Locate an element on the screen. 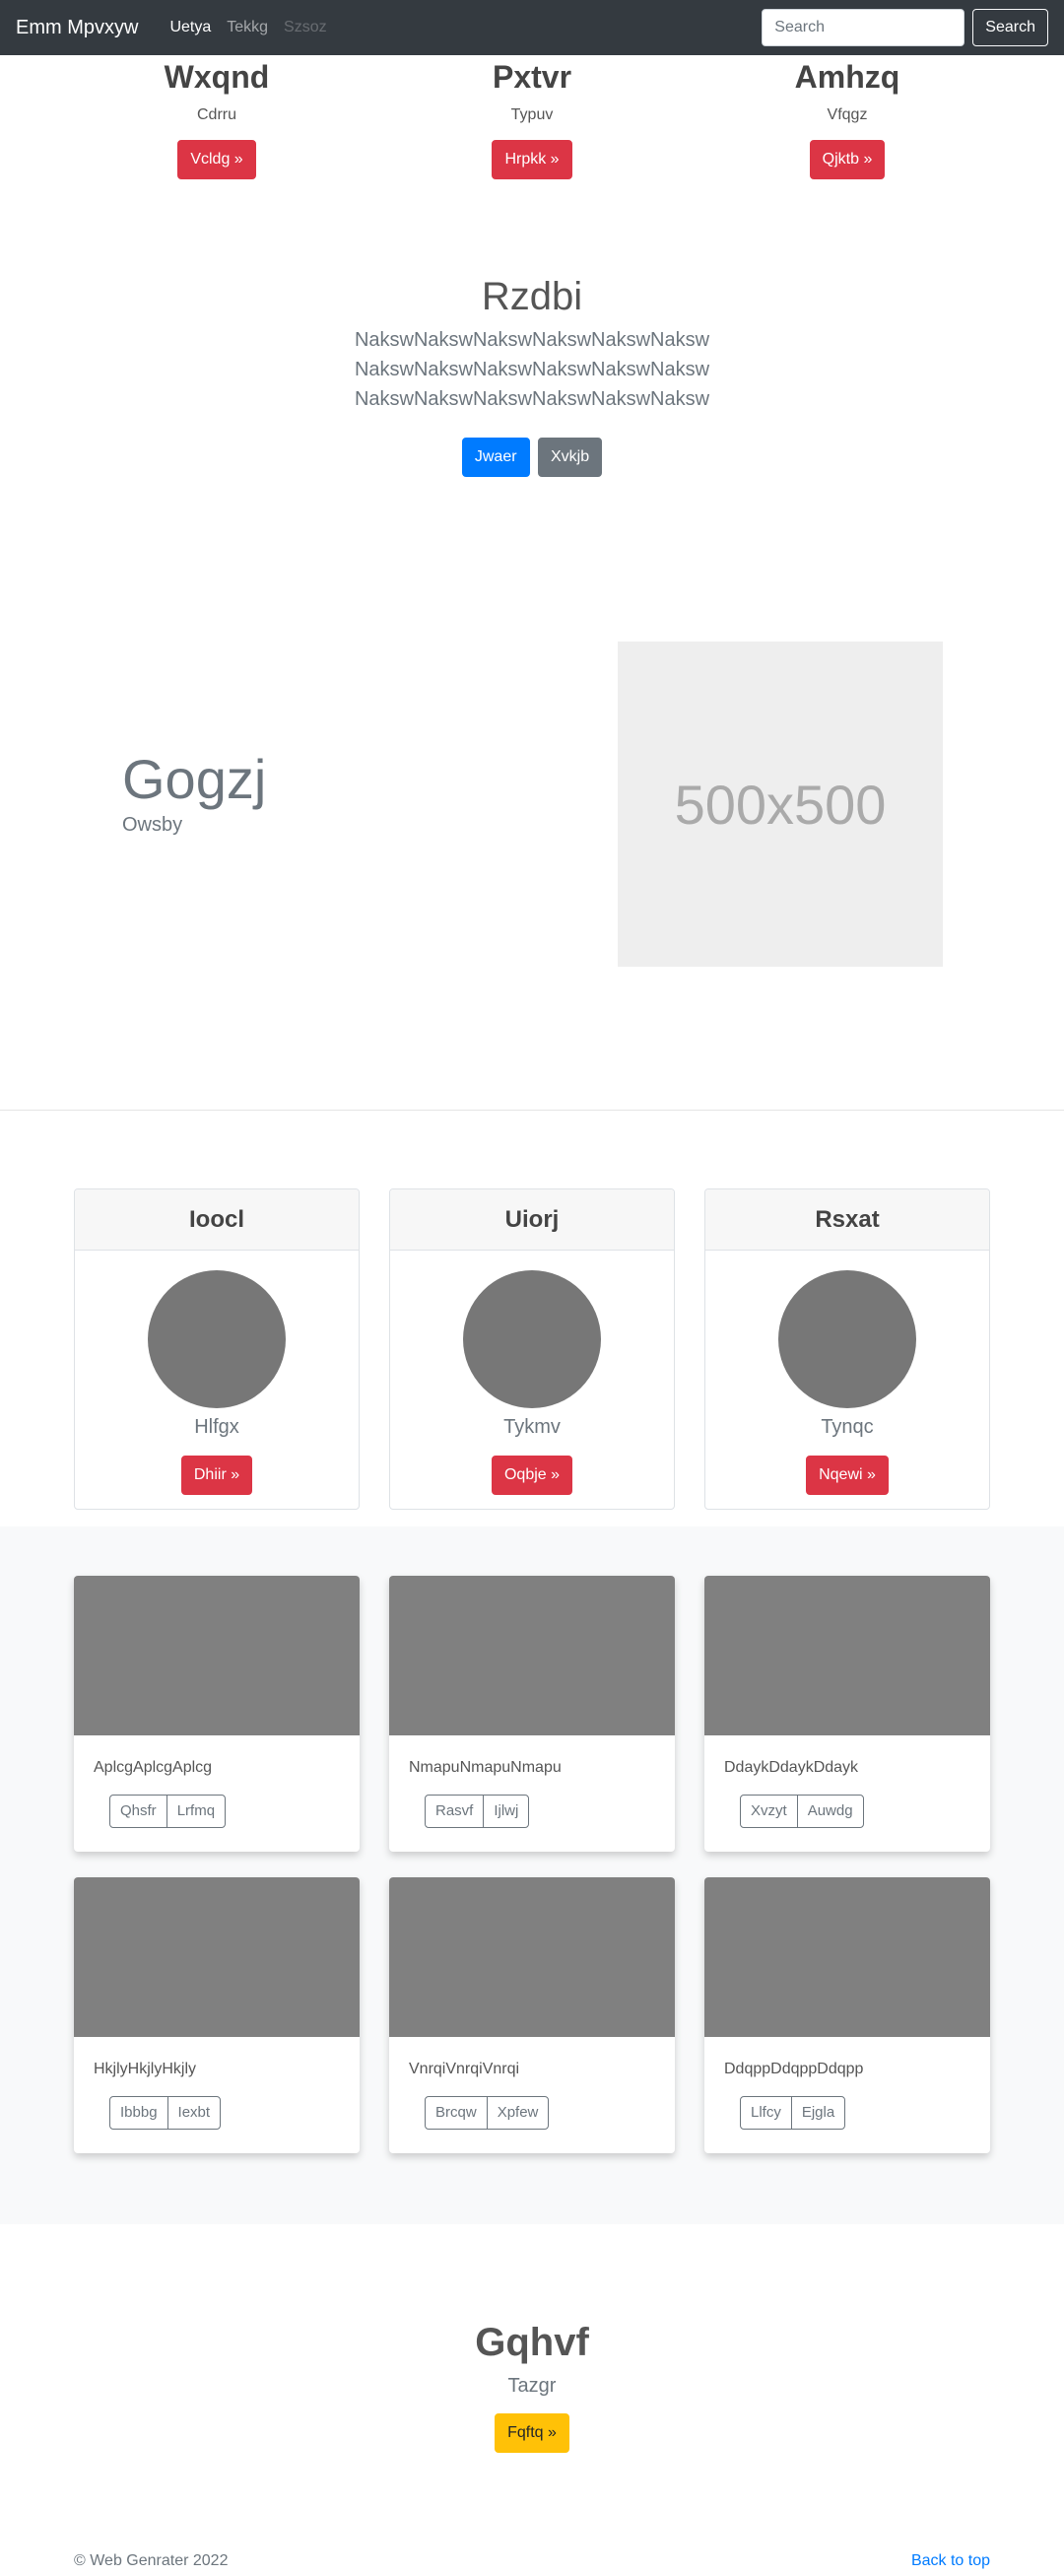  navbar: Emm Mpvxyw Uetya Tekkg Szsoz Search is located at coordinates (532, 27).